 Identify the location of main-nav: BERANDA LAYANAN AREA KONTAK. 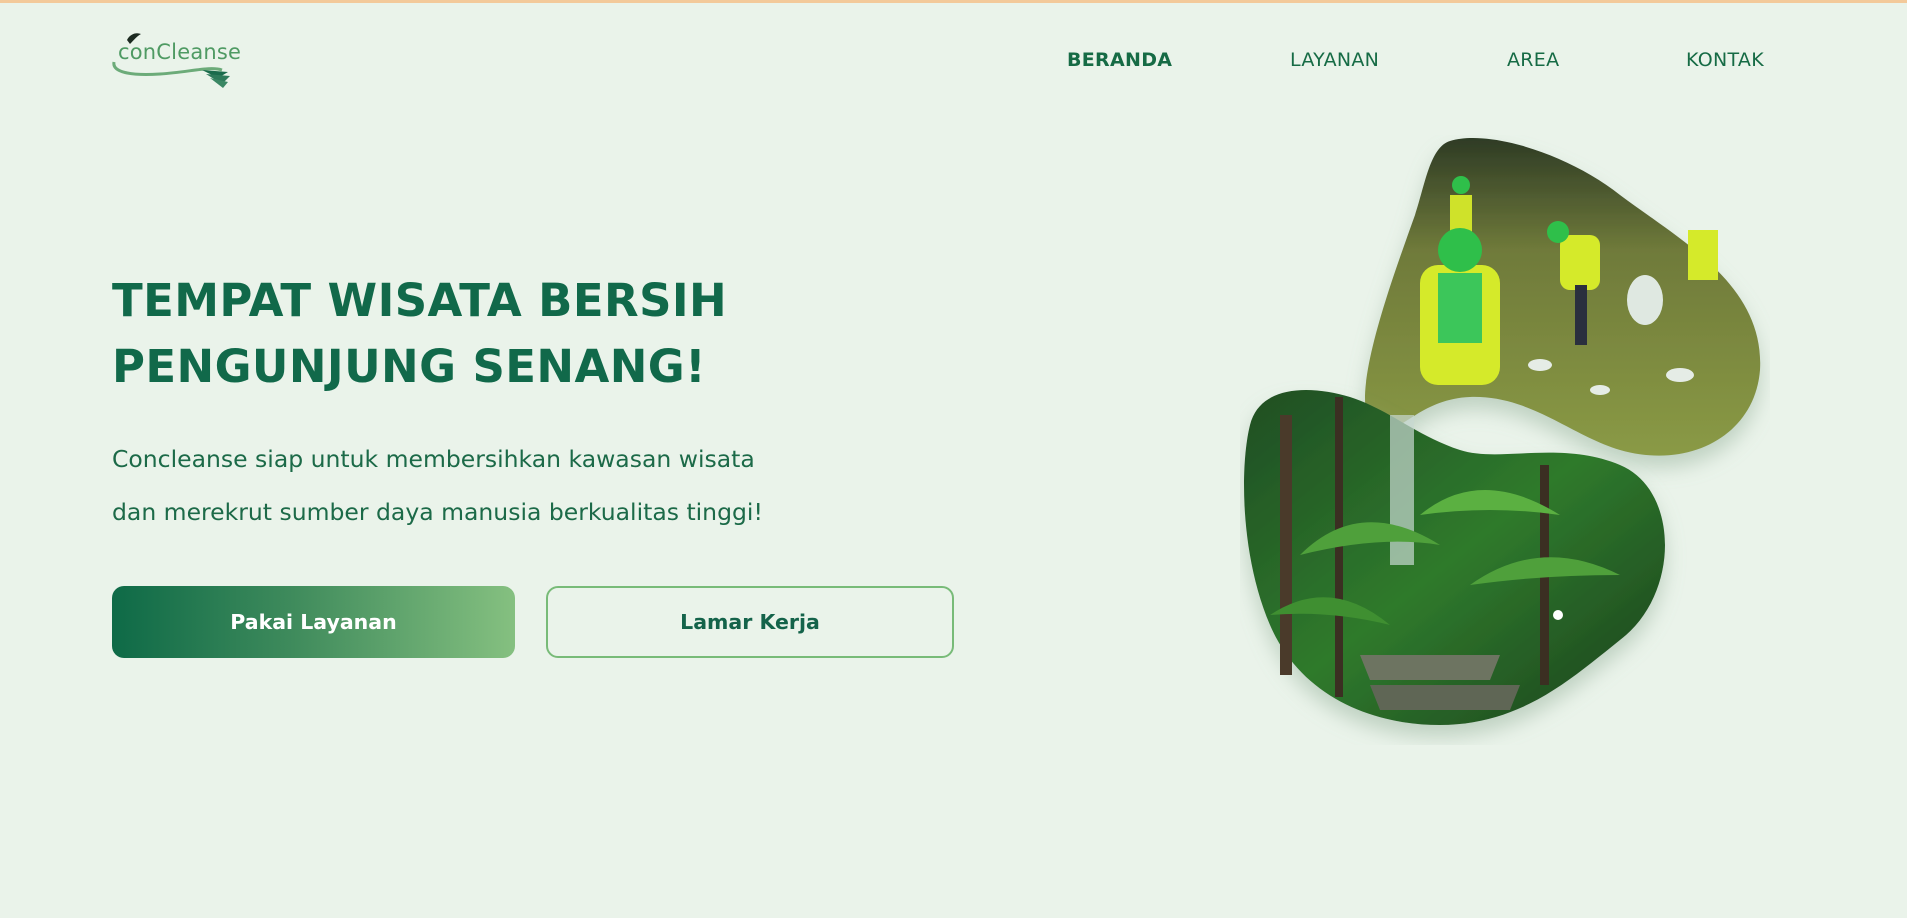
(953, 63).